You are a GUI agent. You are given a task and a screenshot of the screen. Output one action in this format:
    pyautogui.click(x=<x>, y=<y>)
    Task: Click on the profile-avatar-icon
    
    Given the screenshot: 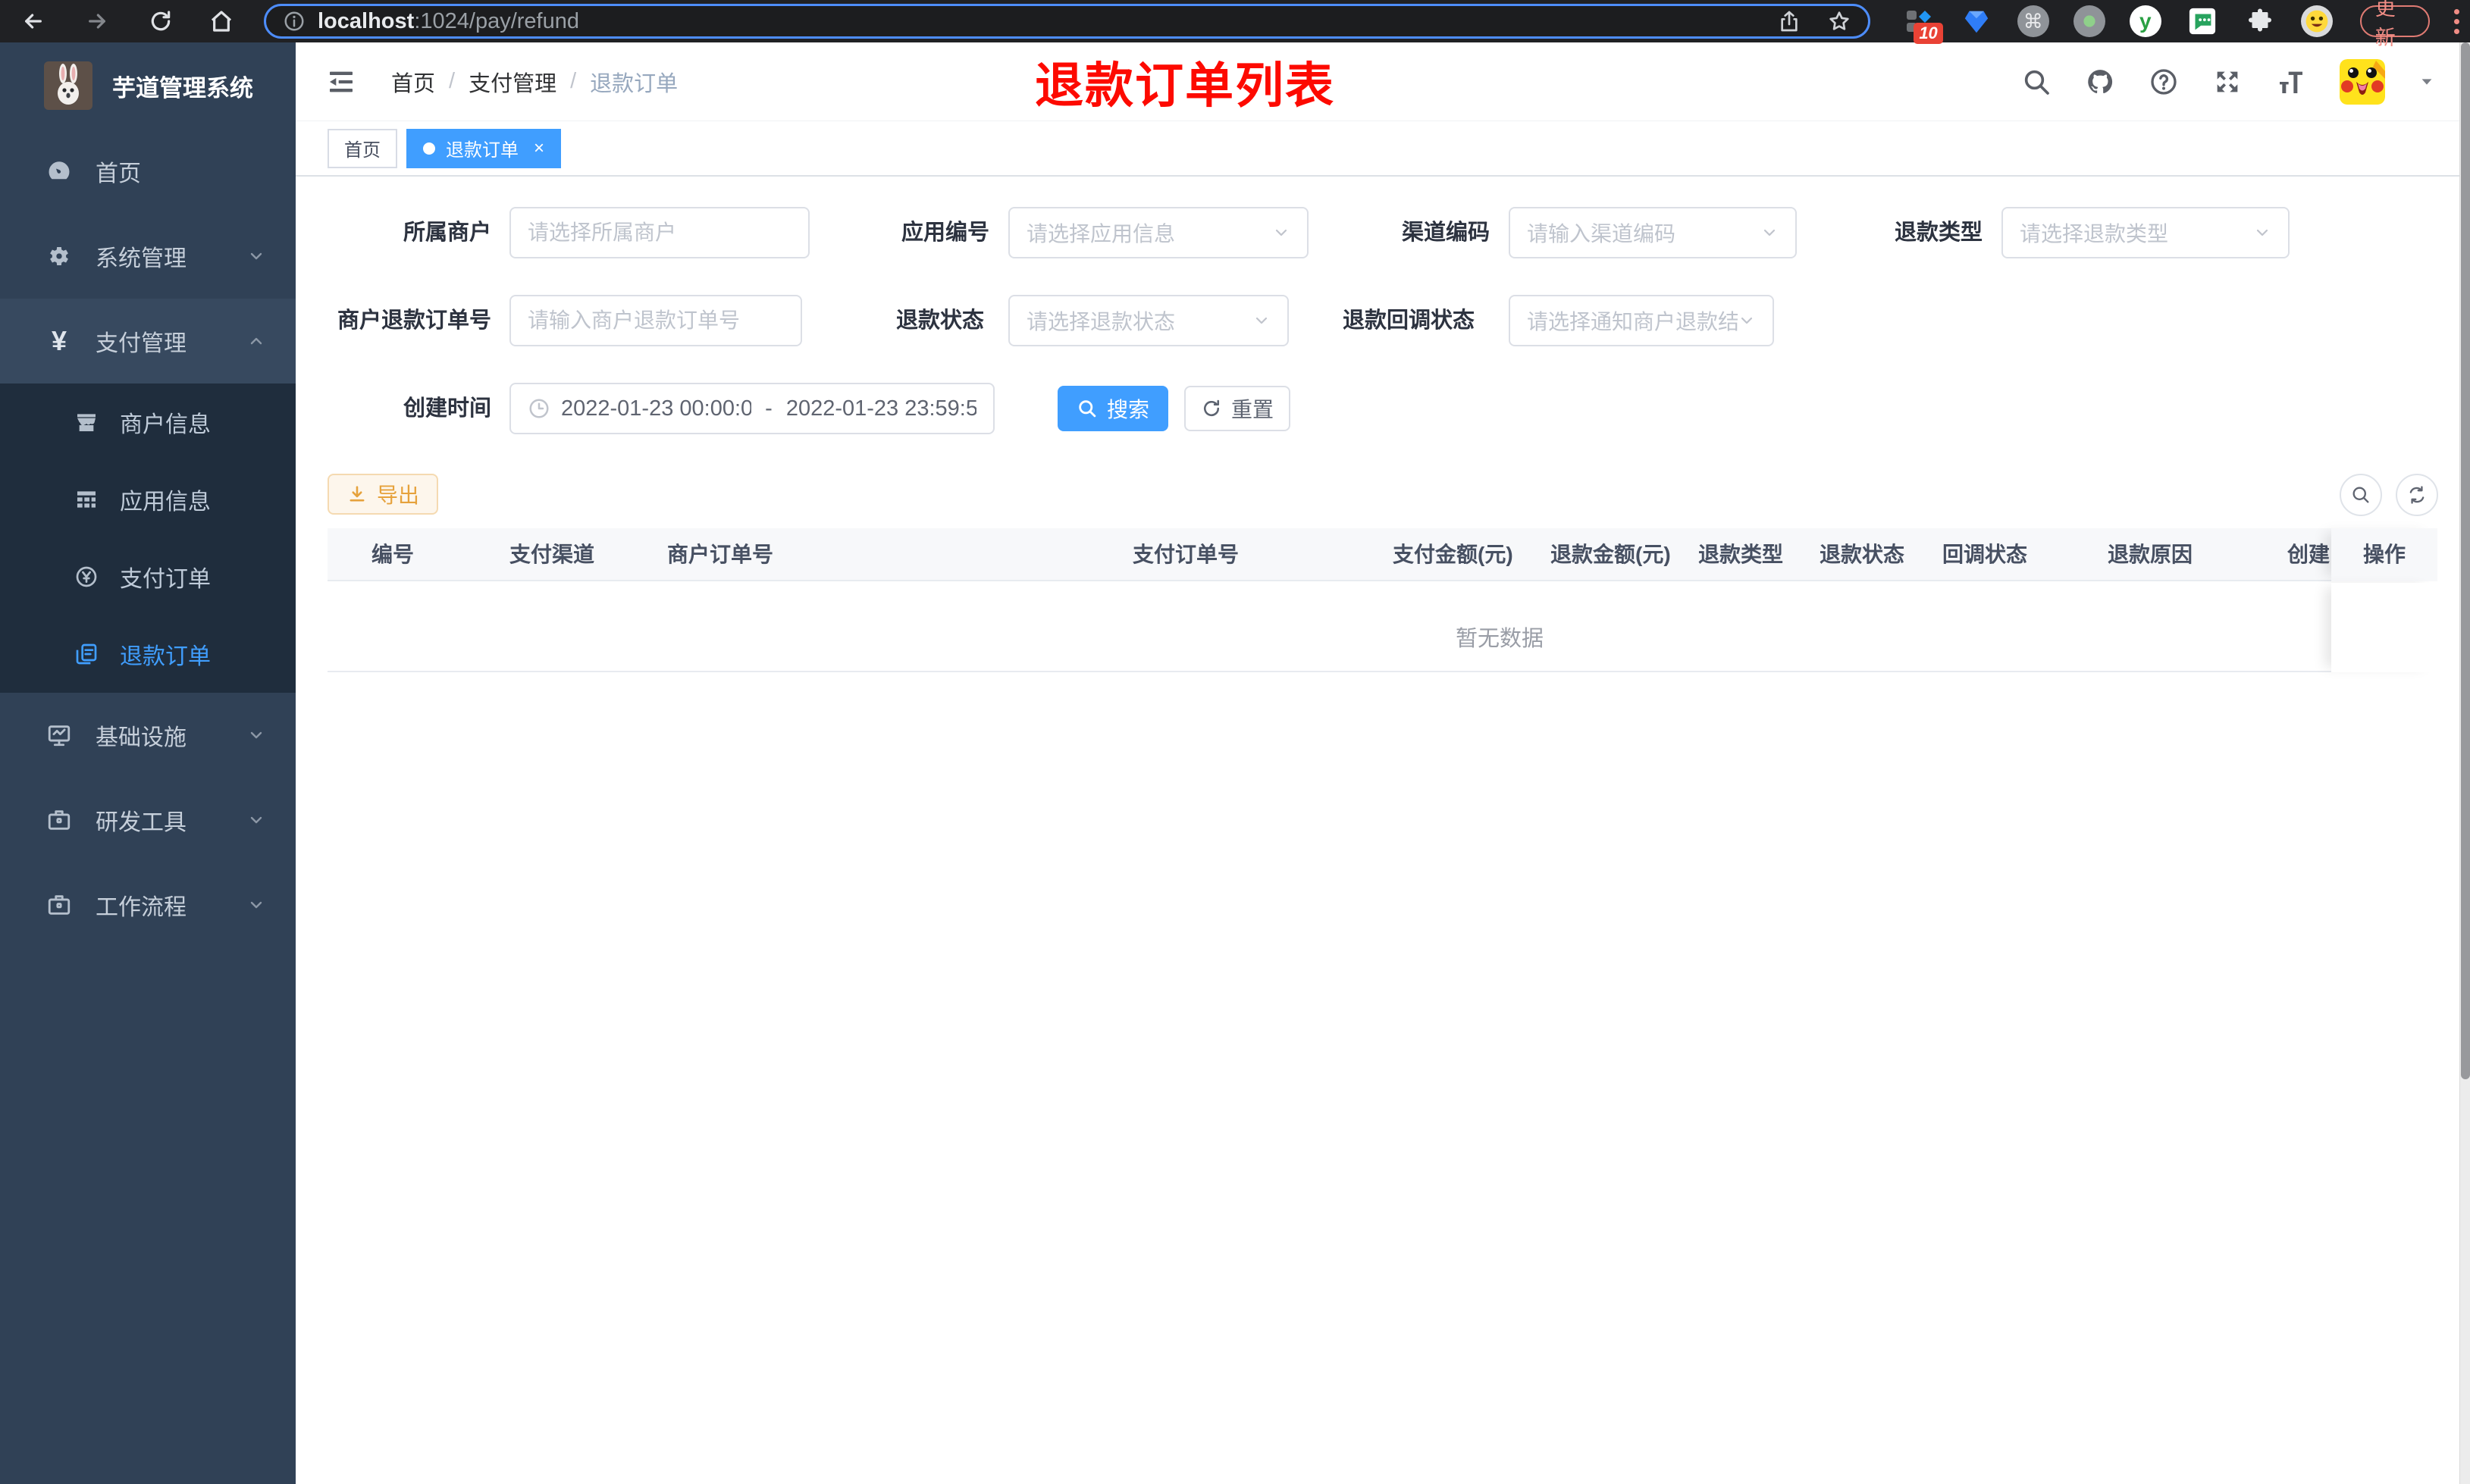 What is the action you would take?
    pyautogui.click(x=2316, y=21)
    